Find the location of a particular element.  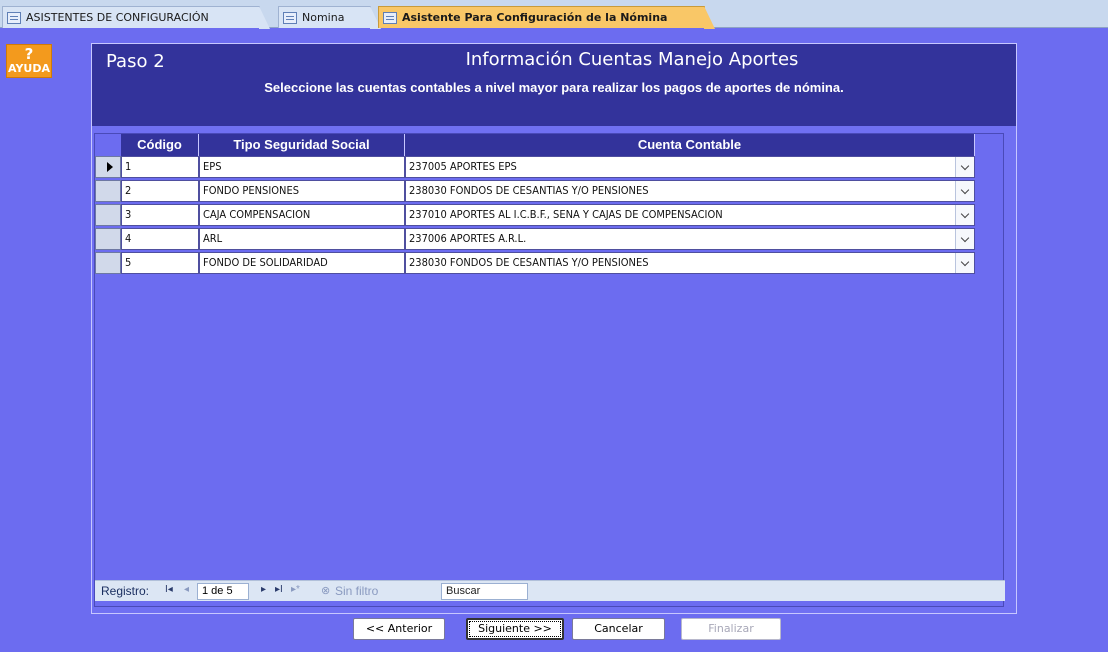

navigation-label: Registro: is located at coordinates (125, 591).